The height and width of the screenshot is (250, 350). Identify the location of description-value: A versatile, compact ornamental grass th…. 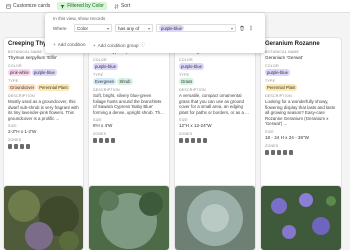
(214, 104).